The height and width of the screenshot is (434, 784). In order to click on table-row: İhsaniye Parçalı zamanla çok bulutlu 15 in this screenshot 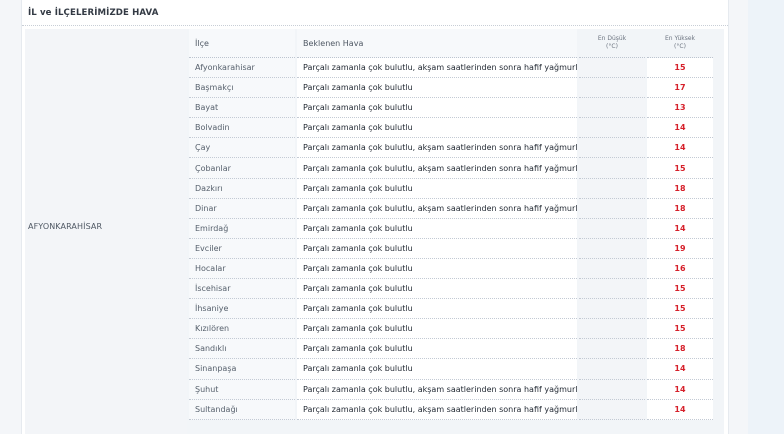, I will do `click(456, 309)`.